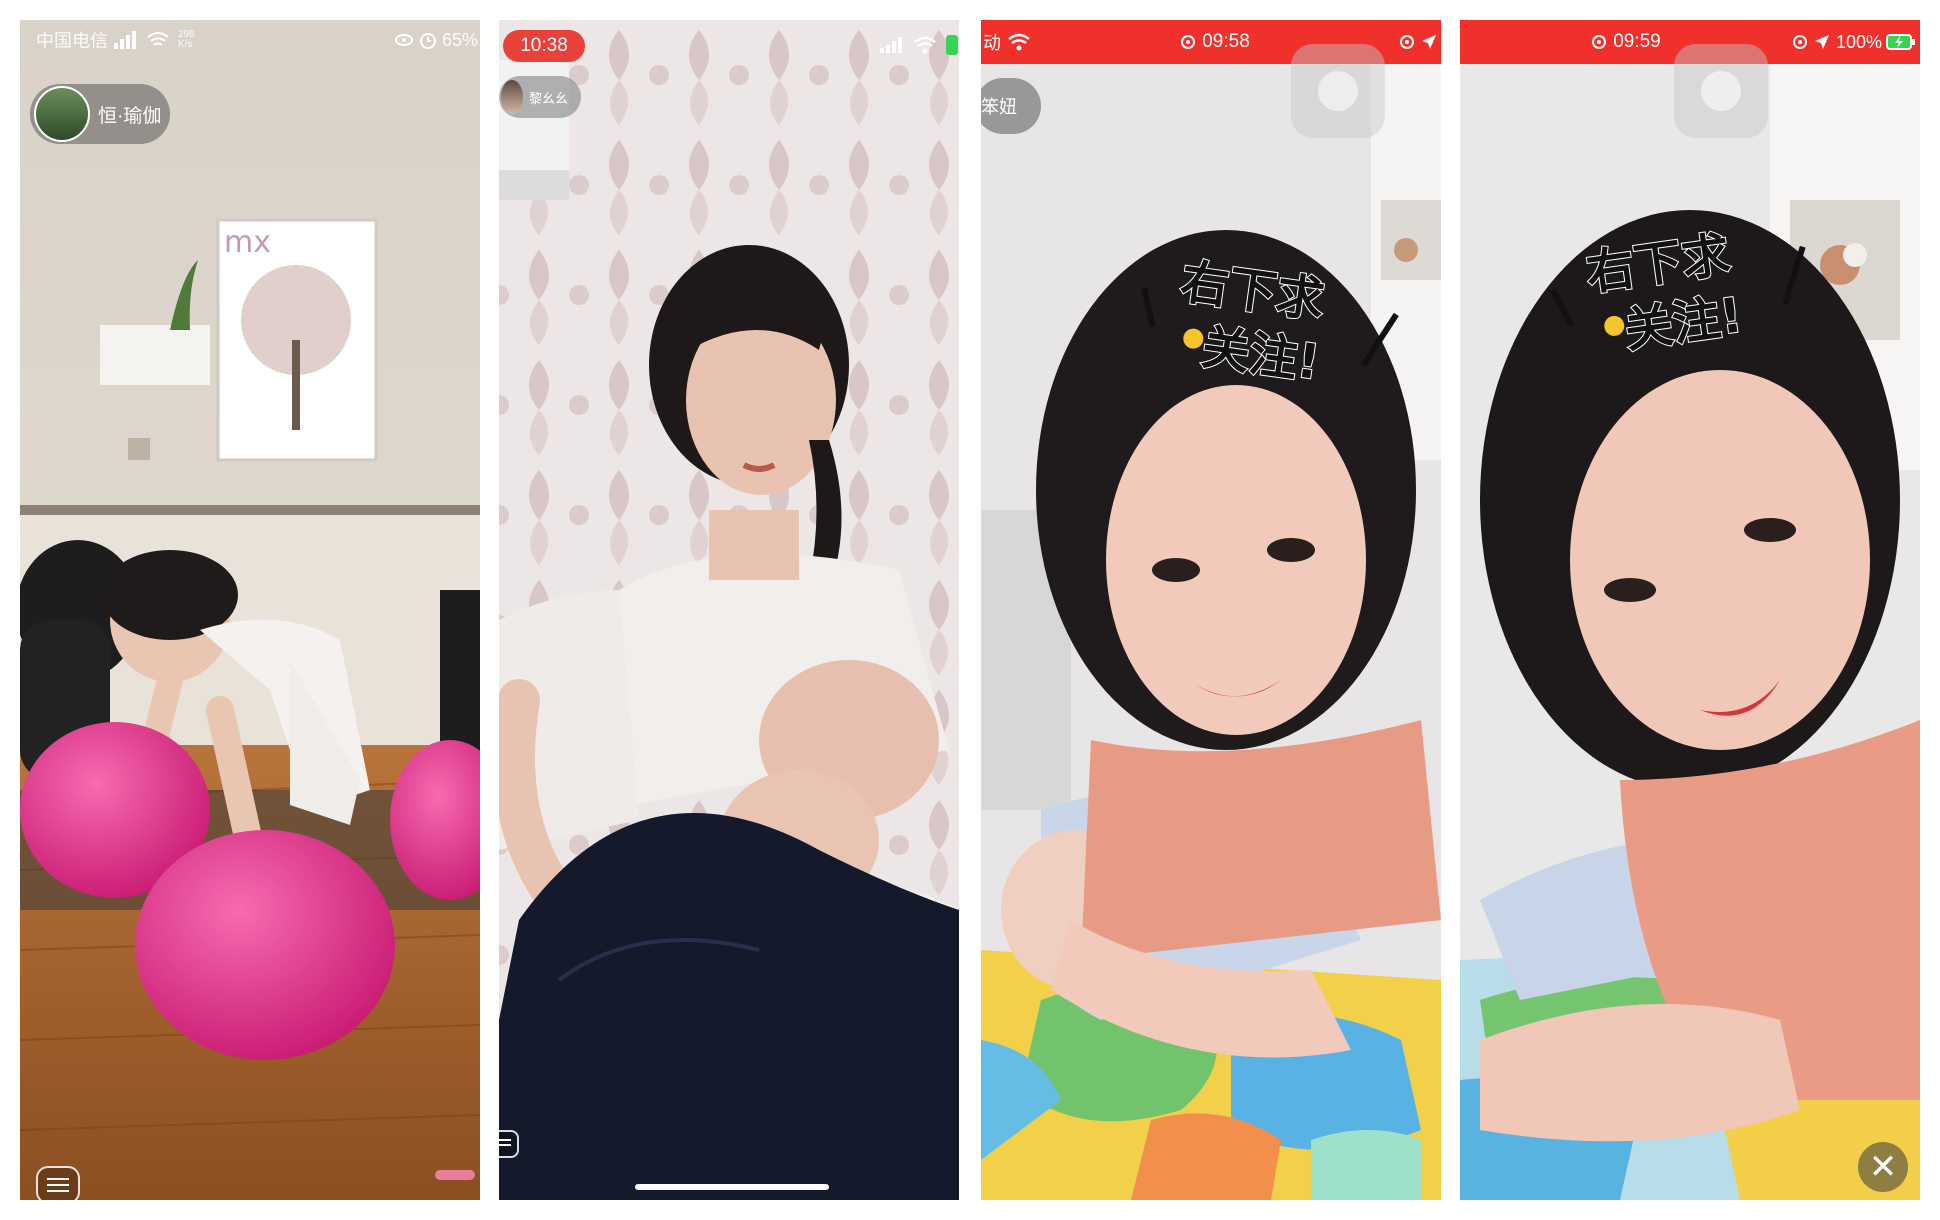 Image resolution: width=1940 pixels, height=1220 pixels. I want to click on streamer-name: 黎幺幺, so click(549, 98).